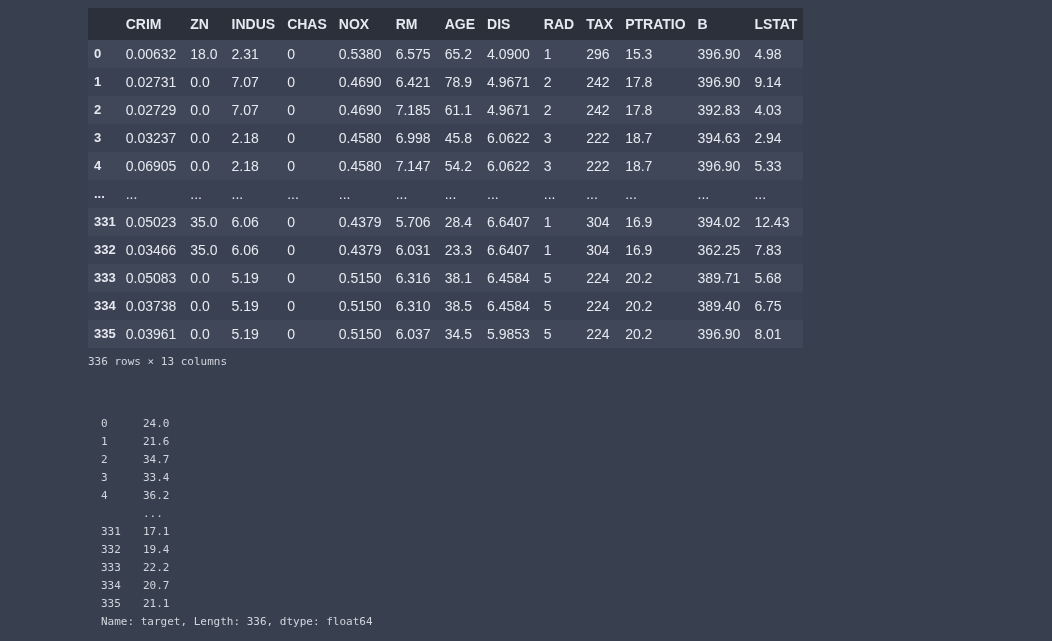  Describe the element at coordinates (509, 278) in the screenshot. I see `table-cell: 6.4584` at that location.